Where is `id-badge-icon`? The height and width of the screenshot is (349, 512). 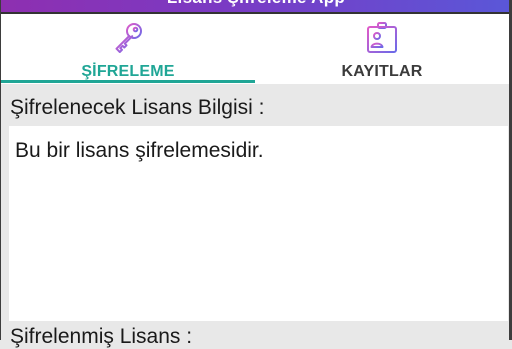 id-badge-icon is located at coordinates (382, 38).